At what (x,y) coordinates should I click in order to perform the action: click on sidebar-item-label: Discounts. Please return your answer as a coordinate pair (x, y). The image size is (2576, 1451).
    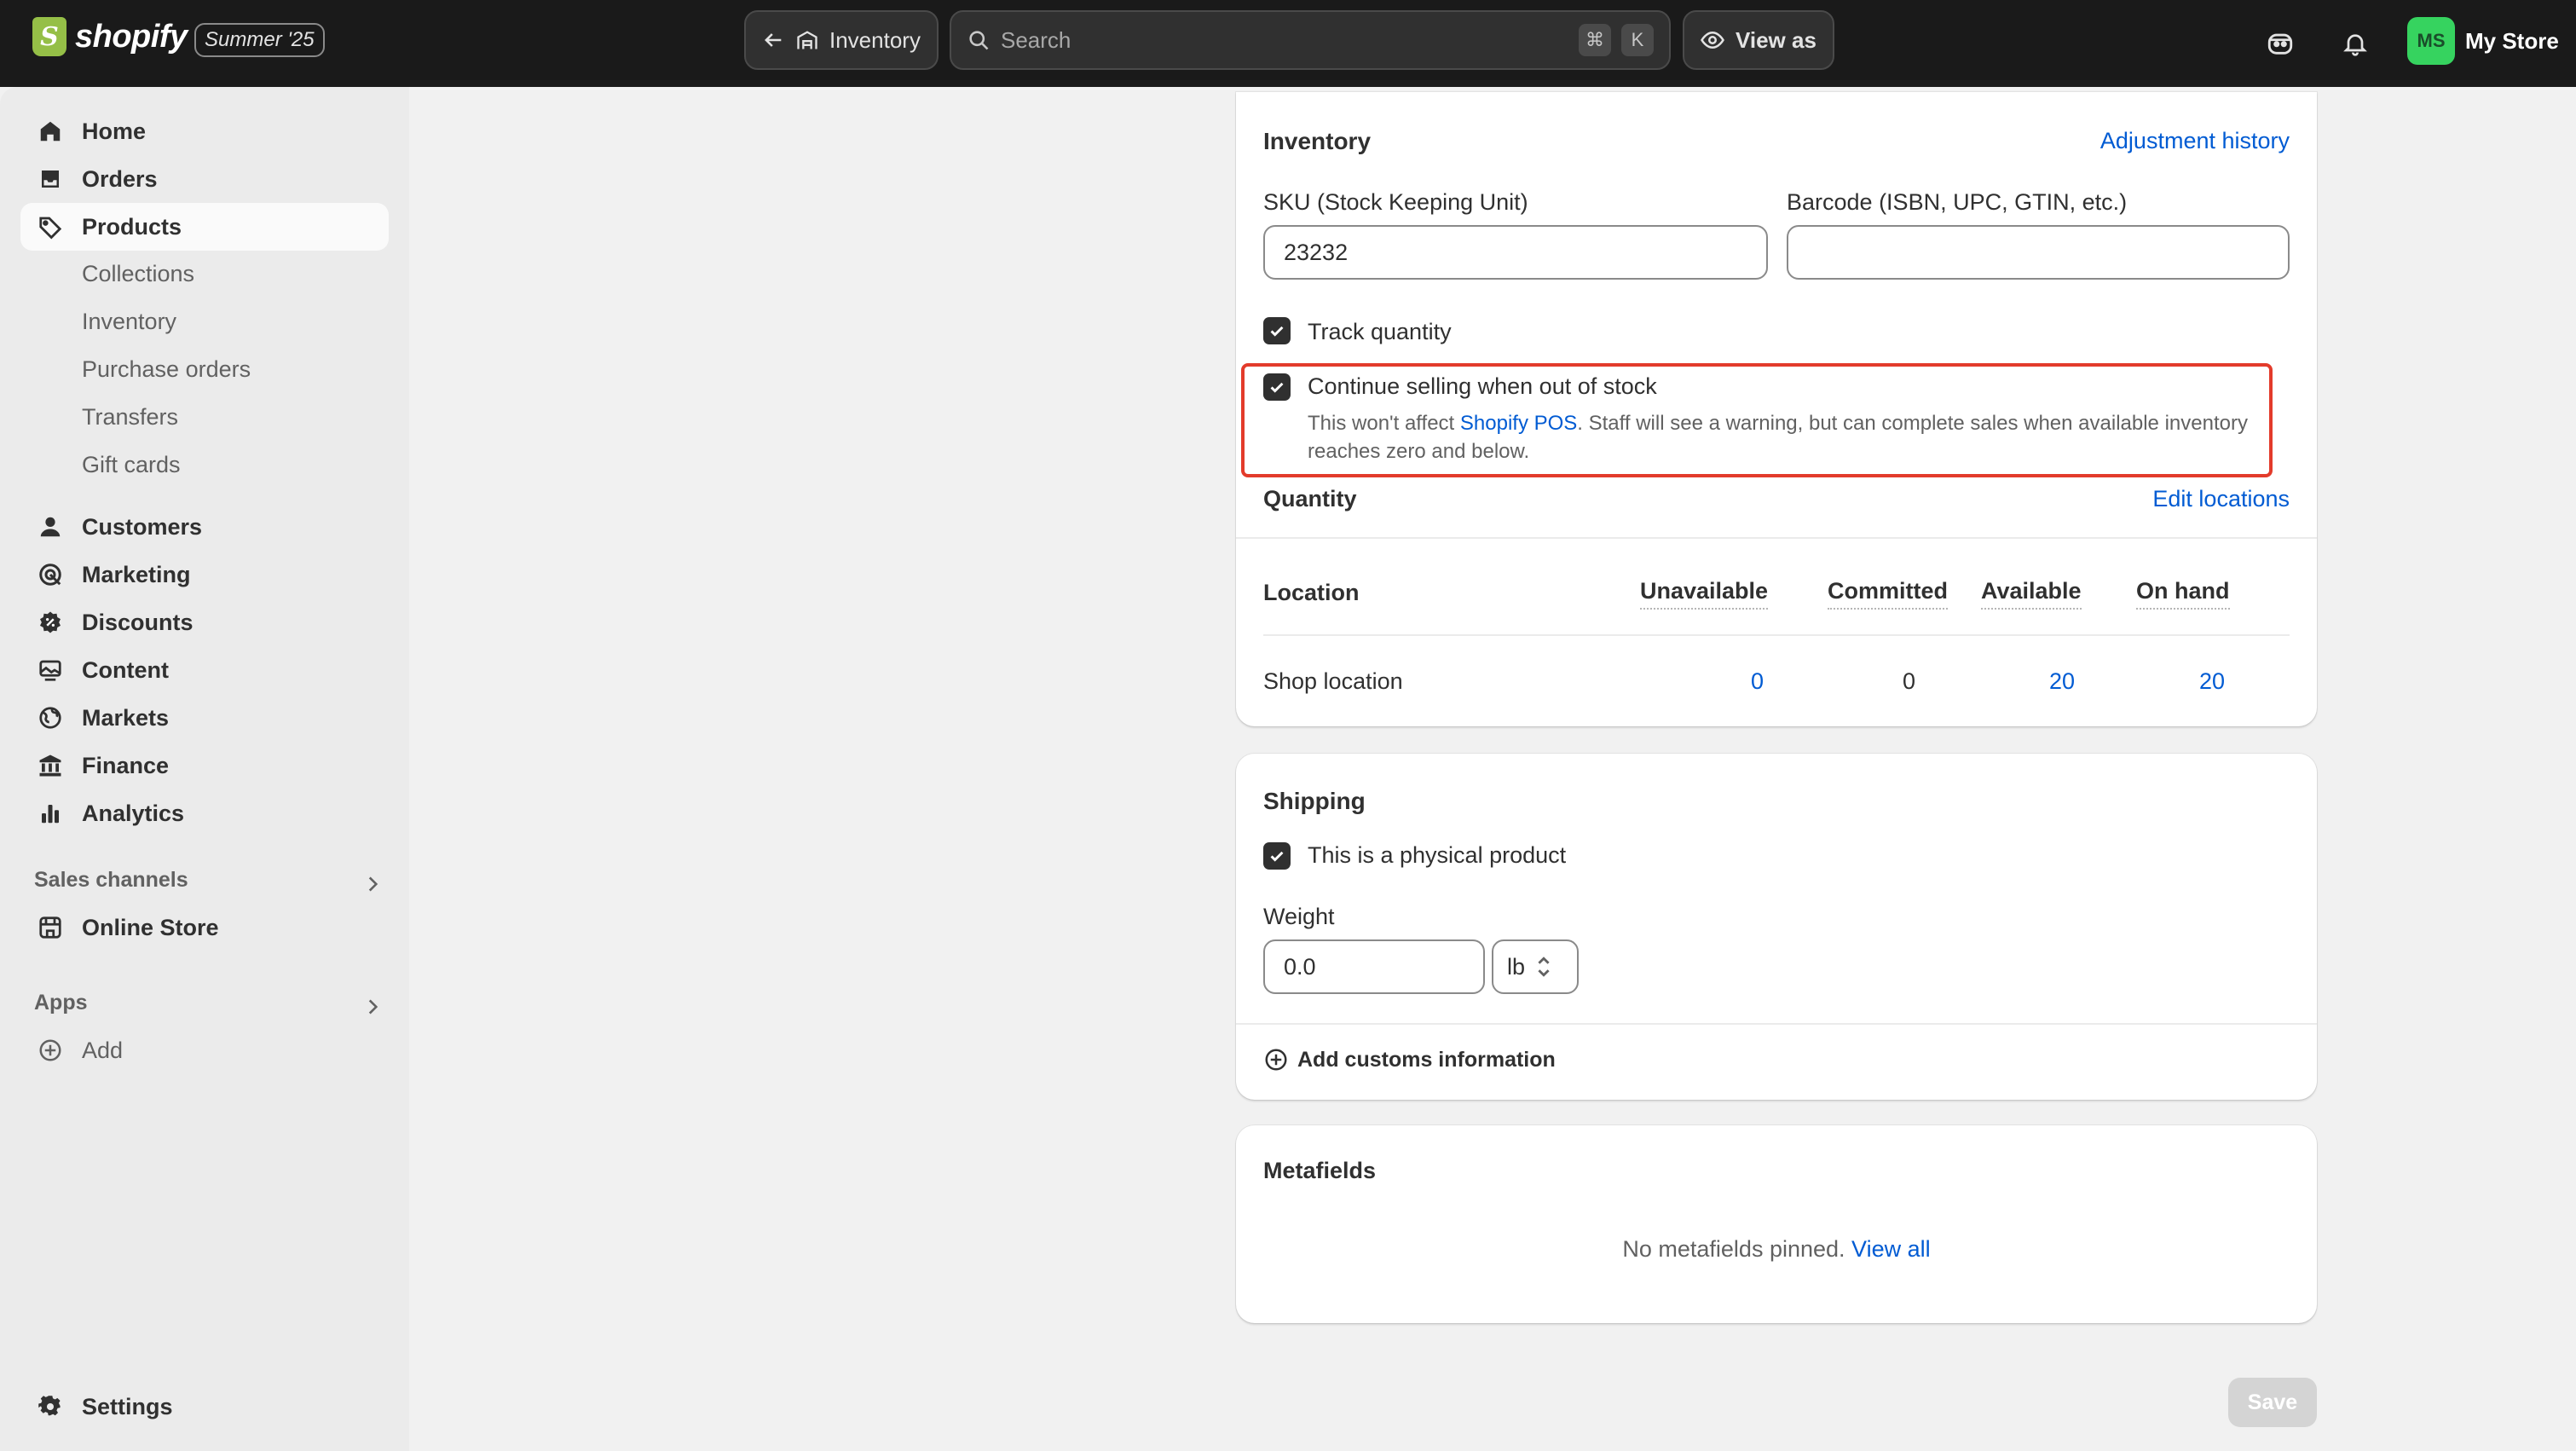
    Looking at the image, I should click on (137, 622).